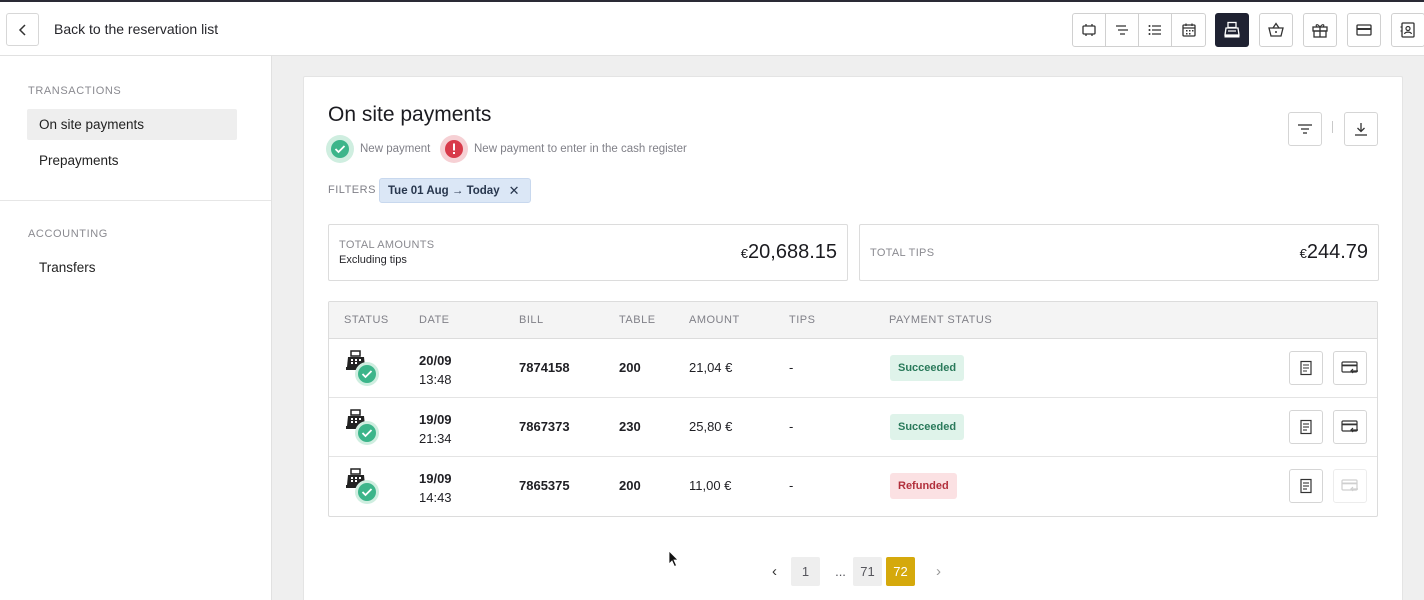 This screenshot has width=1424, height=600. Describe the element at coordinates (435, 370) in the screenshot. I see `row-date: 20/09 13:48` at that location.